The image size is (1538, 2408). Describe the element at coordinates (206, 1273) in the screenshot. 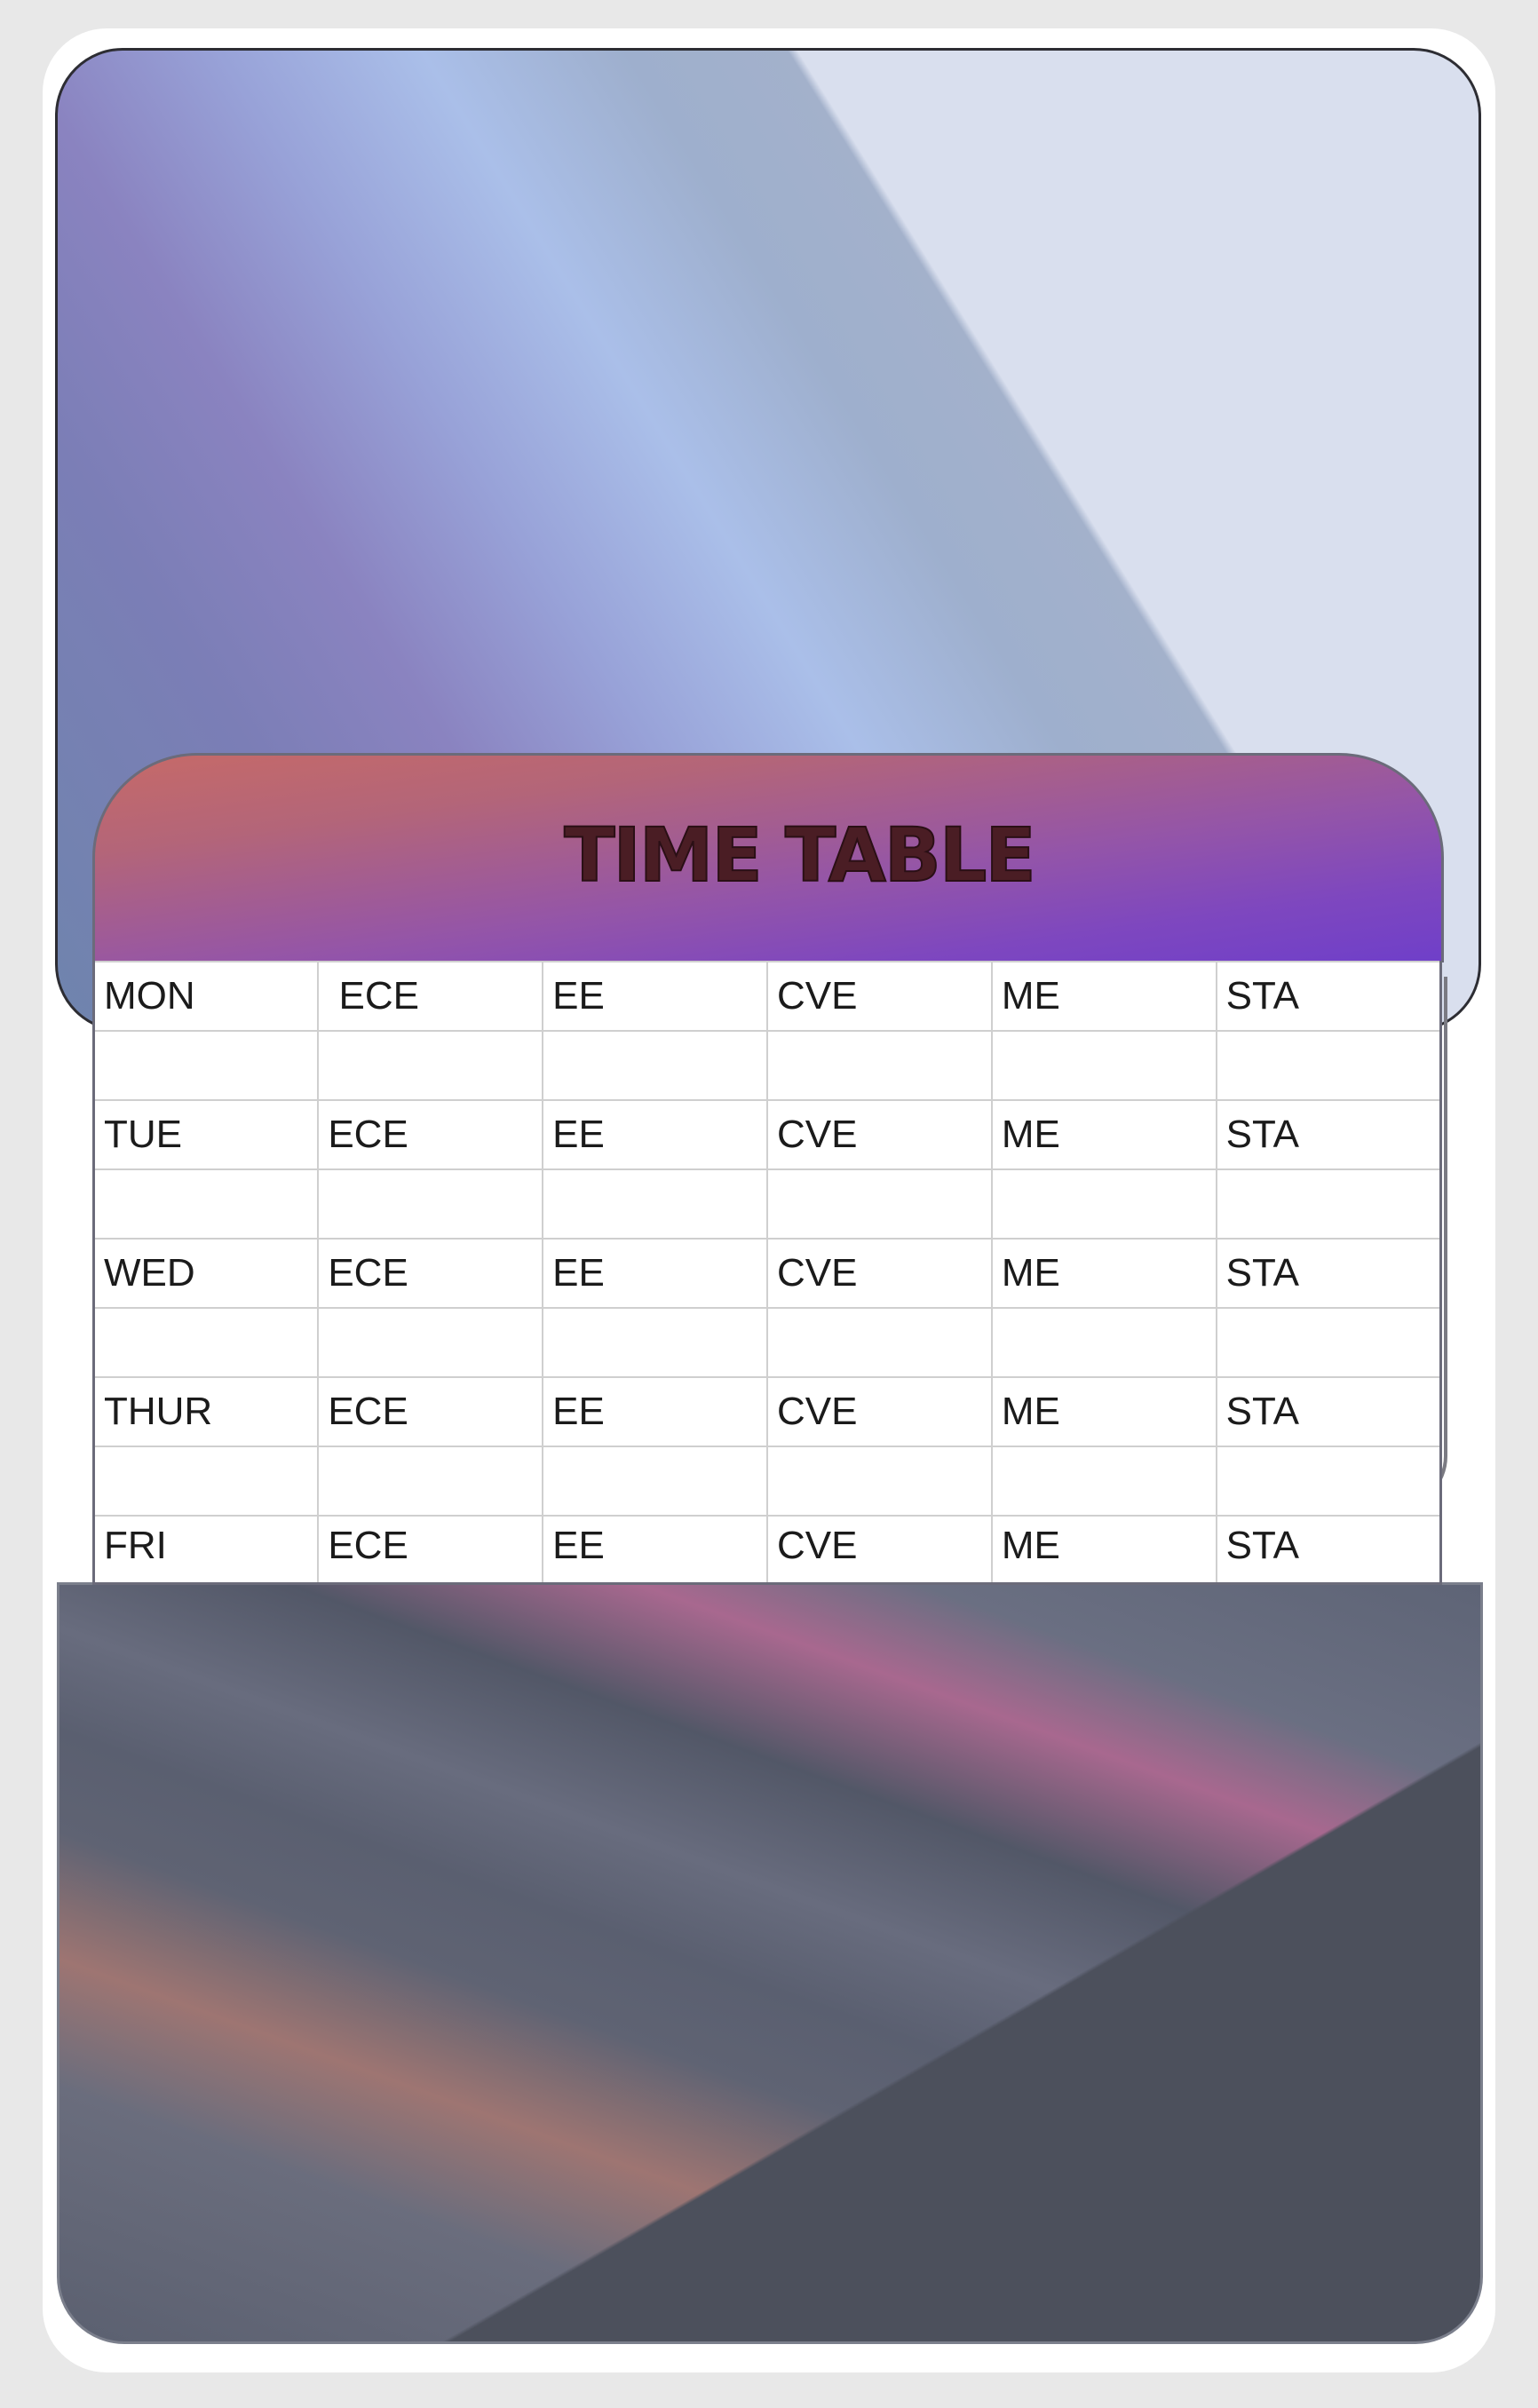

I see `day-cell: WED` at that location.